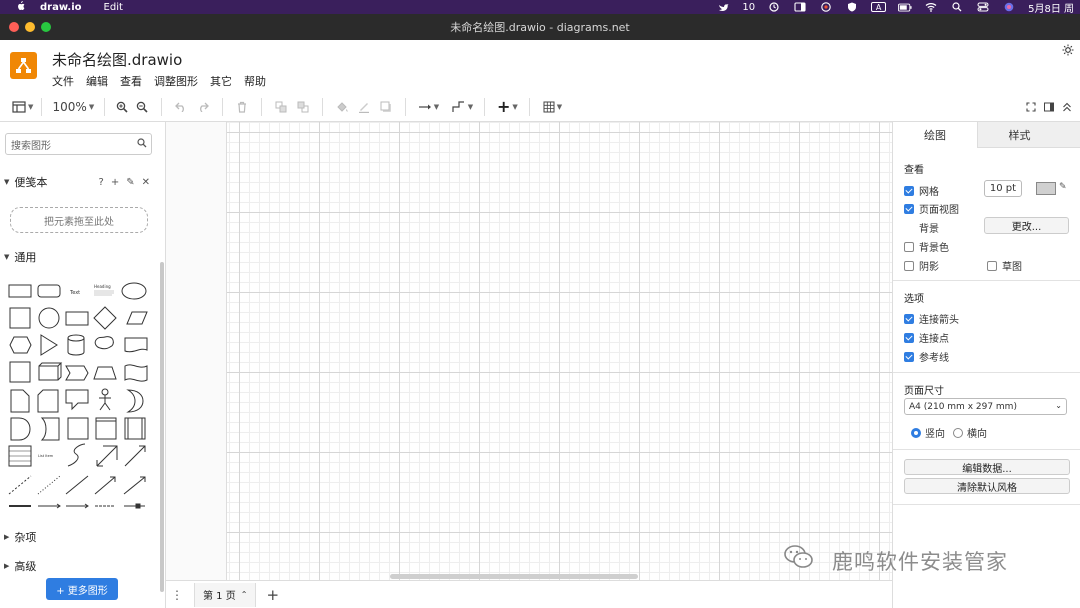  Describe the element at coordinates (926, 246) in the screenshot. I see `bg-color-checkbox-row: 背景色` at that location.